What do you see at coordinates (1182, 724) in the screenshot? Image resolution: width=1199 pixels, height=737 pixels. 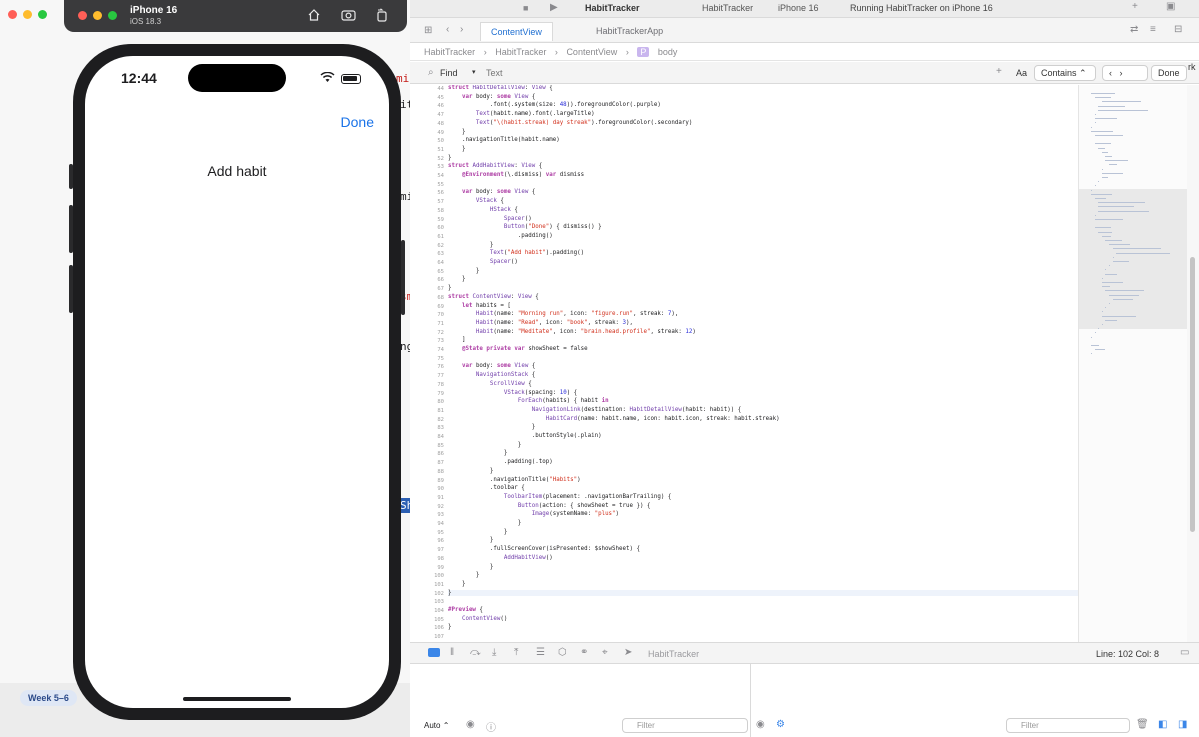 I see `show-console-icon: ◨` at bounding box center [1182, 724].